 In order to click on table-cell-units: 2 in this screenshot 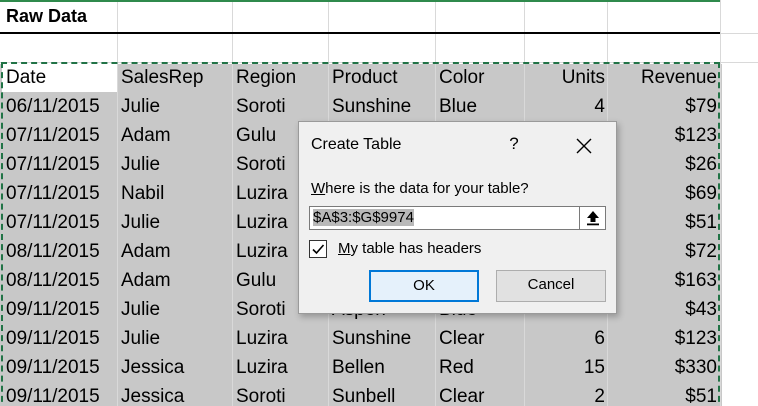, I will do `click(566, 394)`.